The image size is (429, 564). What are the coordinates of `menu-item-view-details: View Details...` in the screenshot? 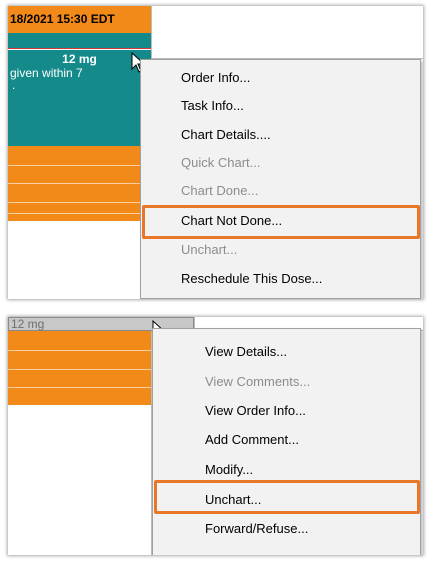 It's located at (286, 352).